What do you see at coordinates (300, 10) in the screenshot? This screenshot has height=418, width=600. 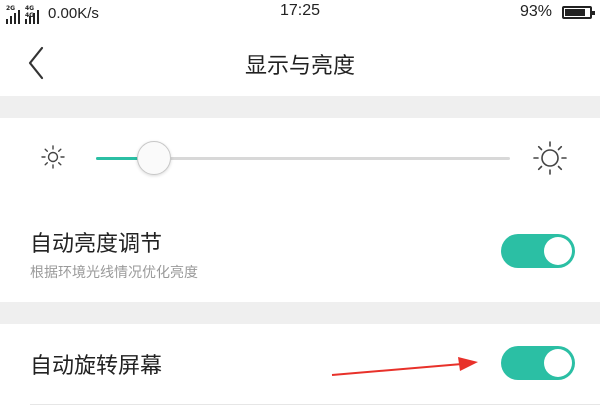 I see `clock: 17:25` at bounding box center [300, 10].